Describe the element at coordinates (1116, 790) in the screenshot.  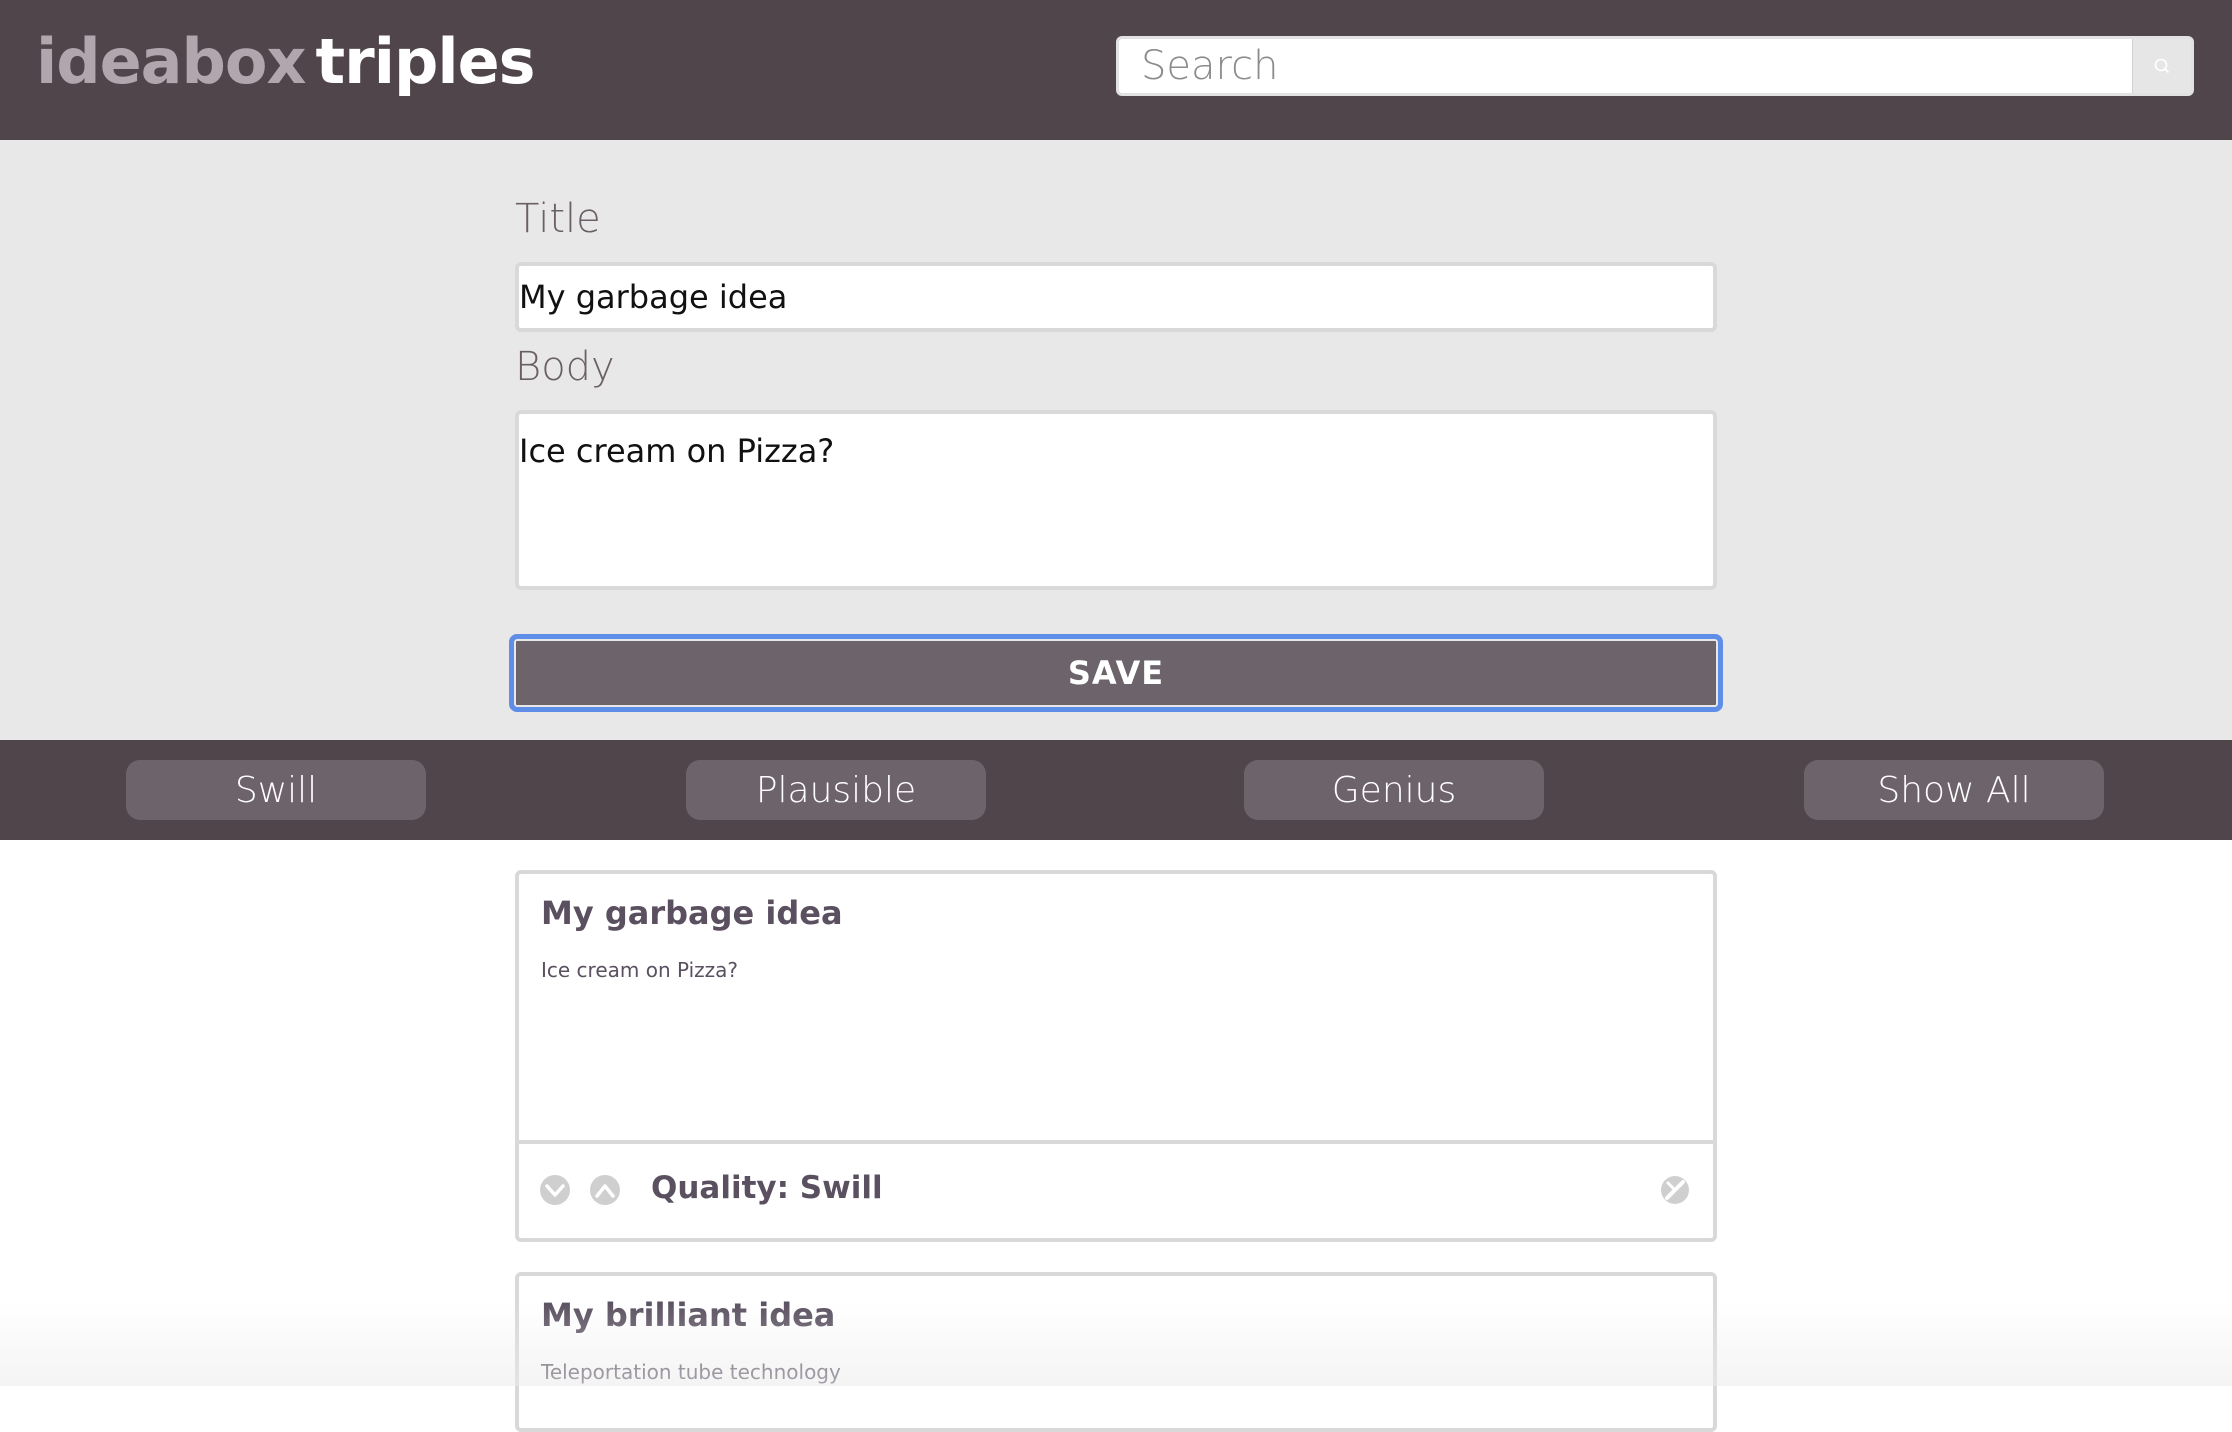
I see `quality-filter-bar: Swill Plausible Genius Show All` at that location.